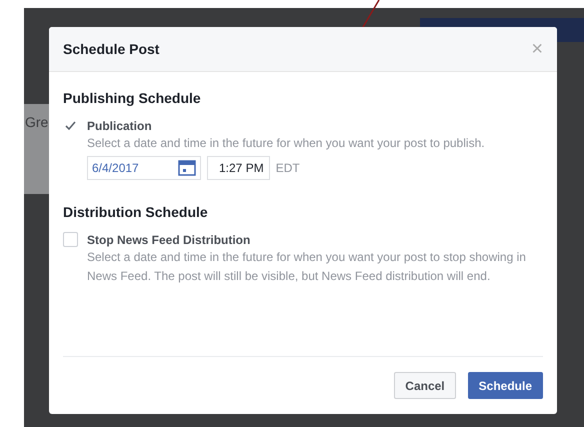  What do you see at coordinates (144, 168) in the screenshot?
I see `date-field: 6/4/2017` at bounding box center [144, 168].